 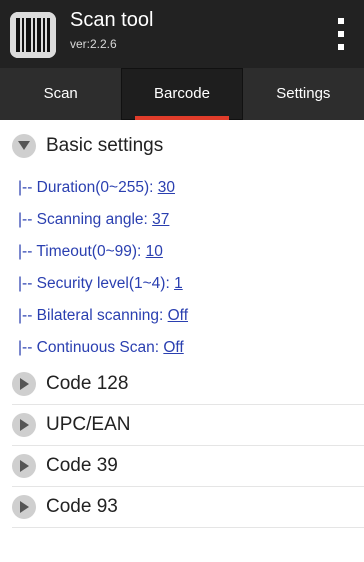 What do you see at coordinates (87, 383) in the screenshot?
I see `group-code-128-label: Code 128` at bounding box center [87, 383].